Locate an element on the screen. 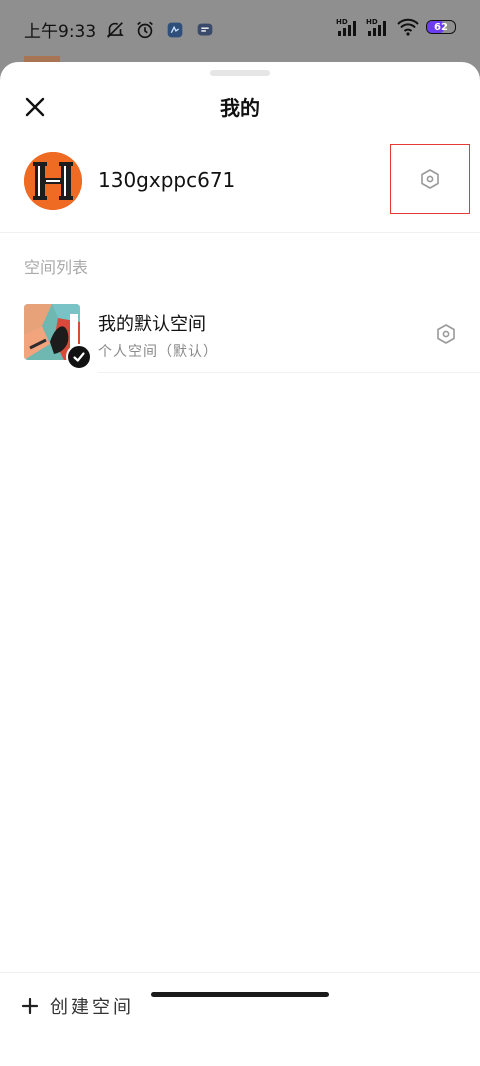  space-subtitle: 个人空间（默认） is located at coordinates (158, 352).